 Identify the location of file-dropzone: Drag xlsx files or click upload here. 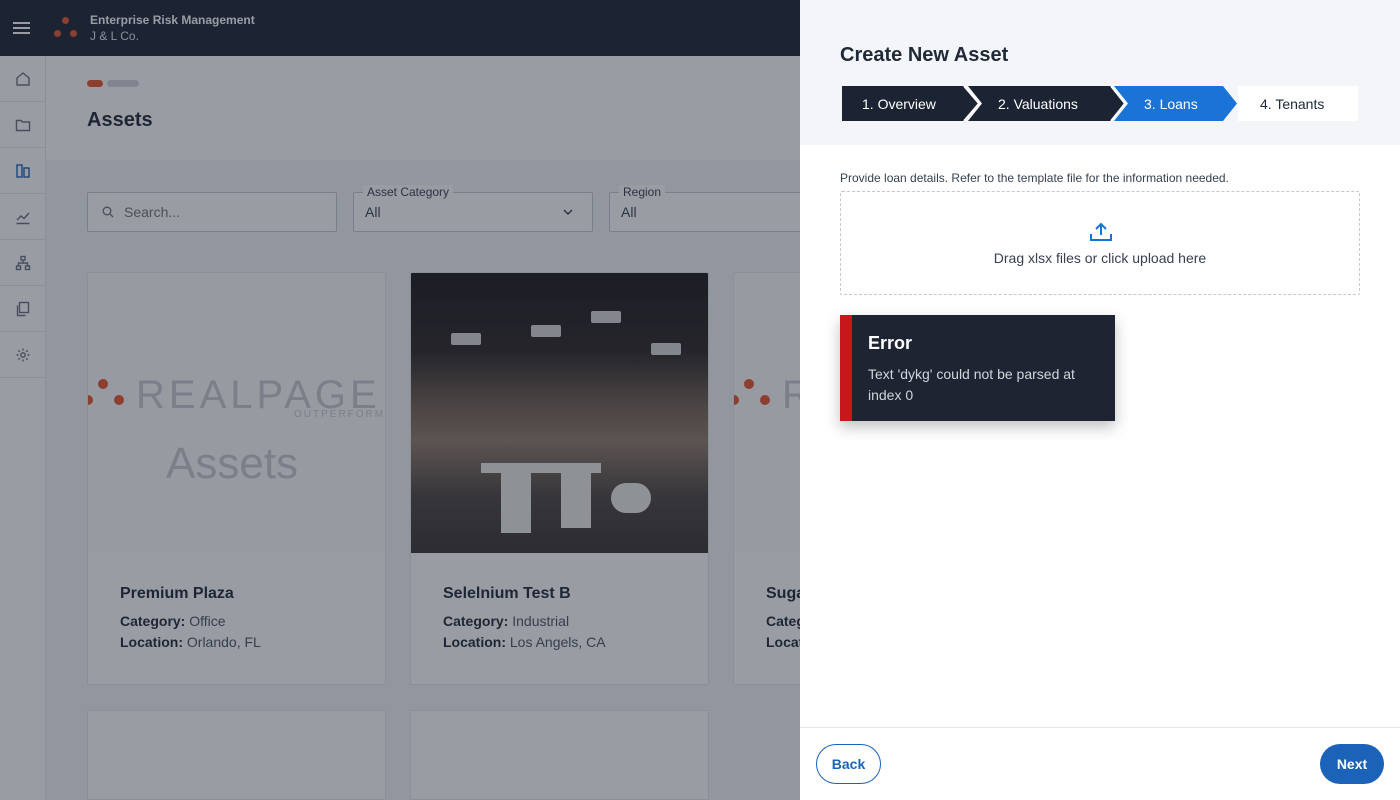
(1100, 243).